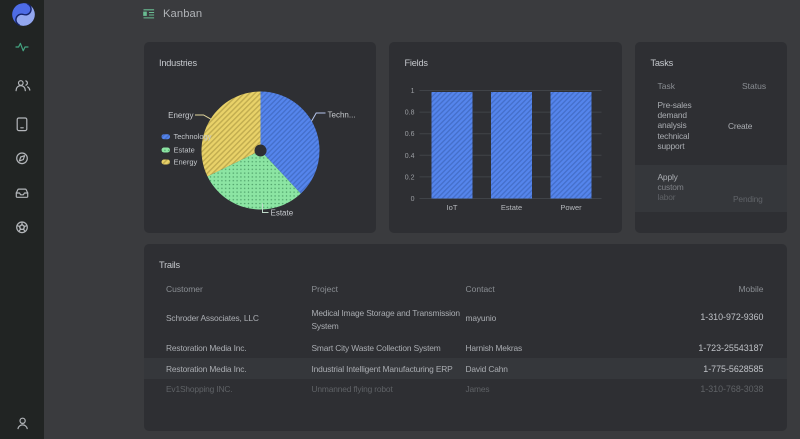 Image resolution: width=800 pixels, height=439 pixels. Describe the element at coordinates (410, 177) in the screenshot. I see `svg-text: 0.2` at that location.